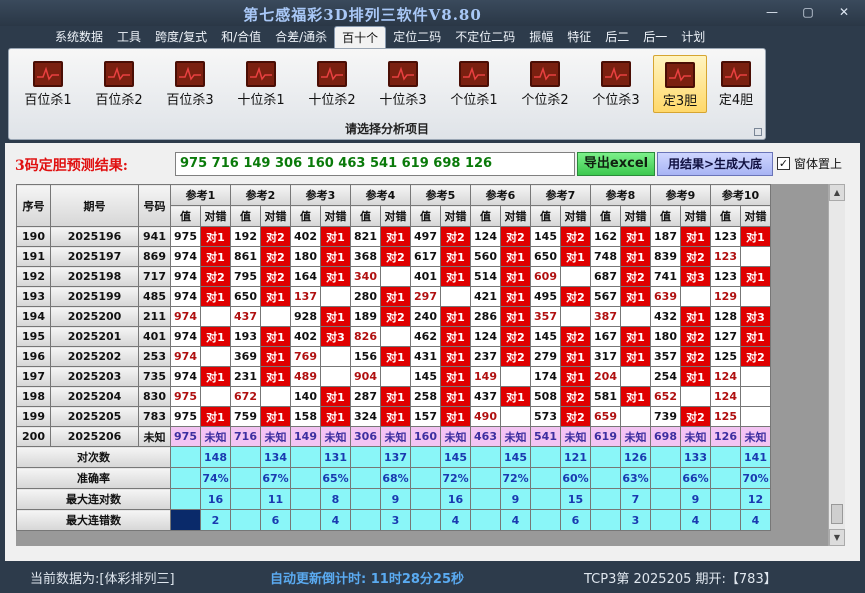 This screenshot has height=593, width=865. Describe the element at coordinates (94, 236) in the screenshot. I see `period-cell: 2025196` at that location.